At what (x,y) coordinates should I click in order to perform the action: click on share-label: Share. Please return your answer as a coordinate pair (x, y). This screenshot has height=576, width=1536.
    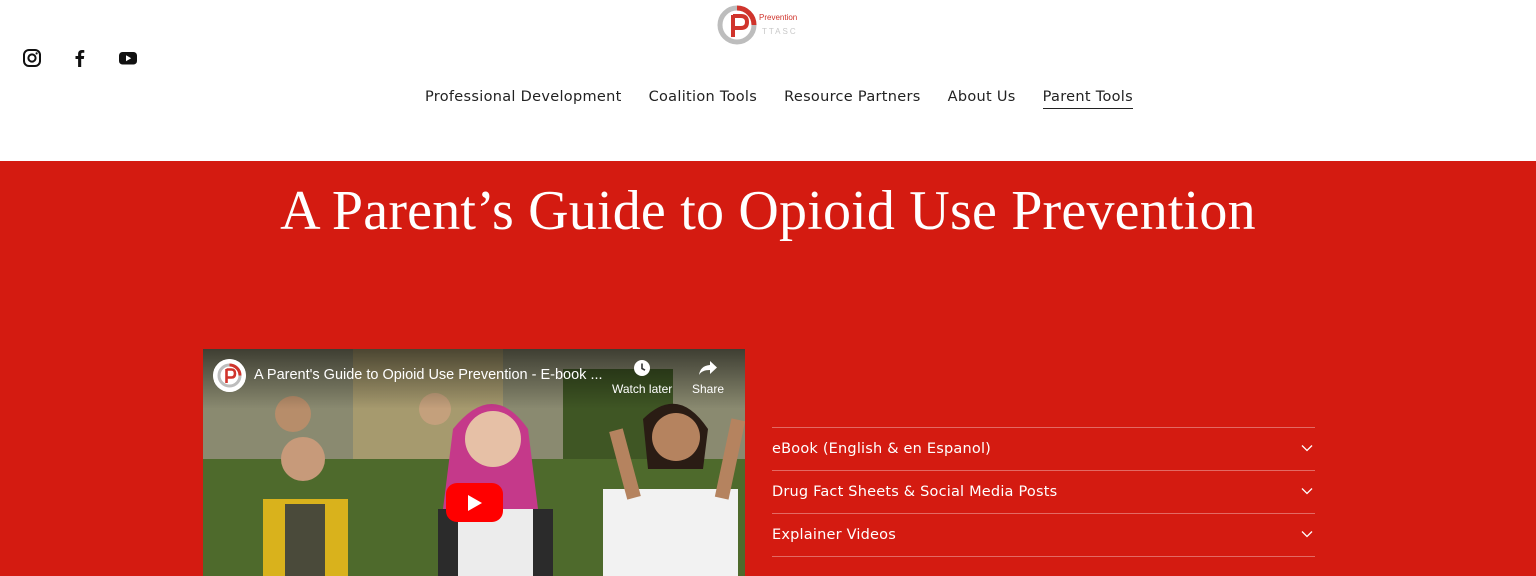
    Looking at the image, I should click on (708, 389).